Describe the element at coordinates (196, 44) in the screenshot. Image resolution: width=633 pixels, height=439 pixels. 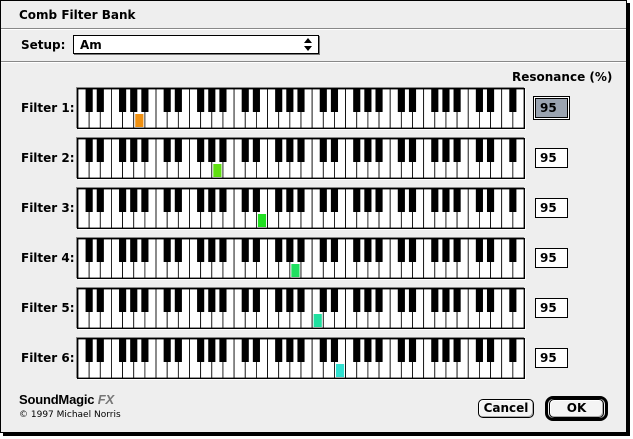
I see `setup-popup: Am` at that location.